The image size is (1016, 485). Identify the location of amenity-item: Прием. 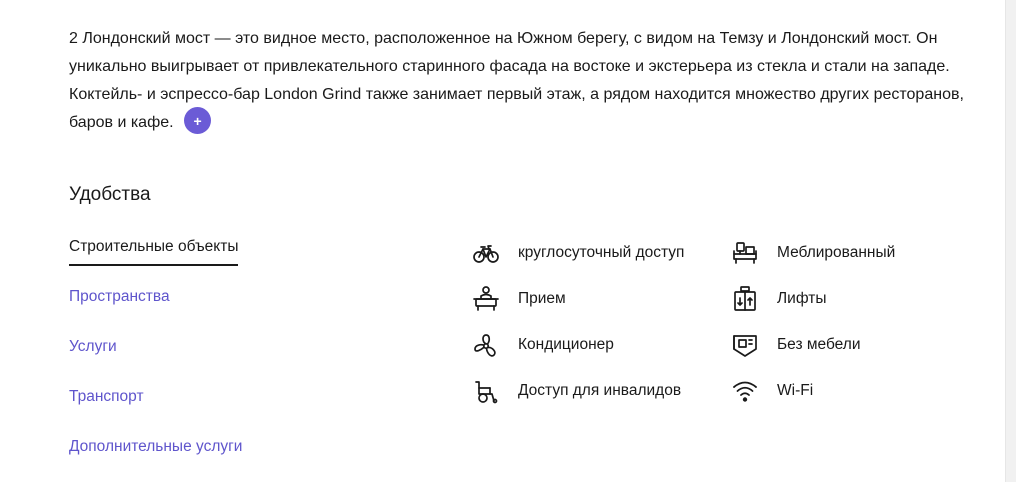
(577, 299).